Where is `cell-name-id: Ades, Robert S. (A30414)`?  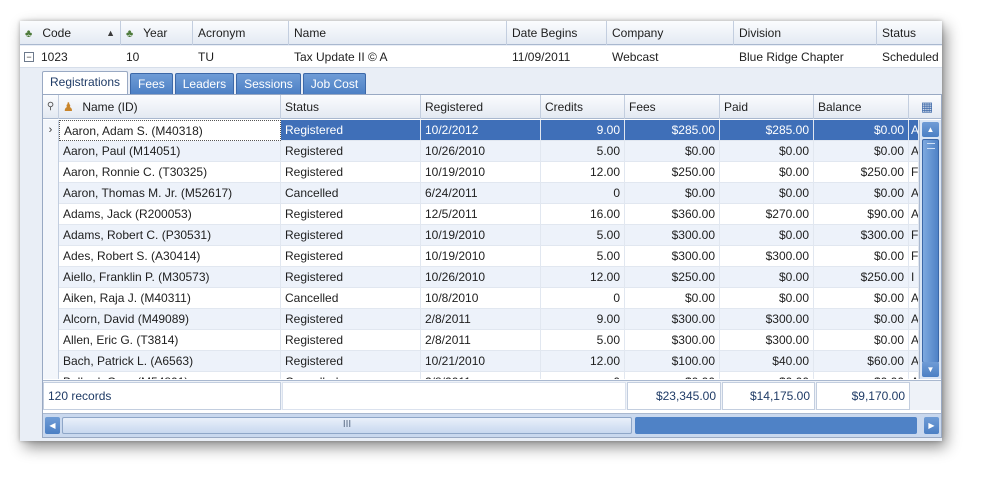 cell-name-id: Ades, Robert S. (A30414) is located at coordinates (170, 256).